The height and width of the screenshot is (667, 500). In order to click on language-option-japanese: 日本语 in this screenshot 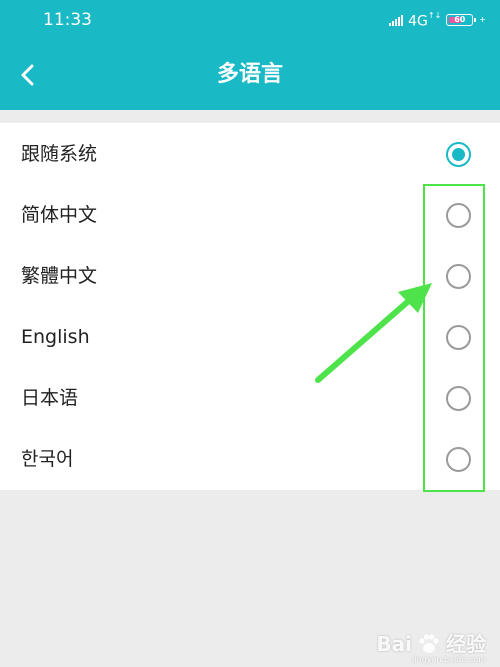, I will do `click(250, 398)`.